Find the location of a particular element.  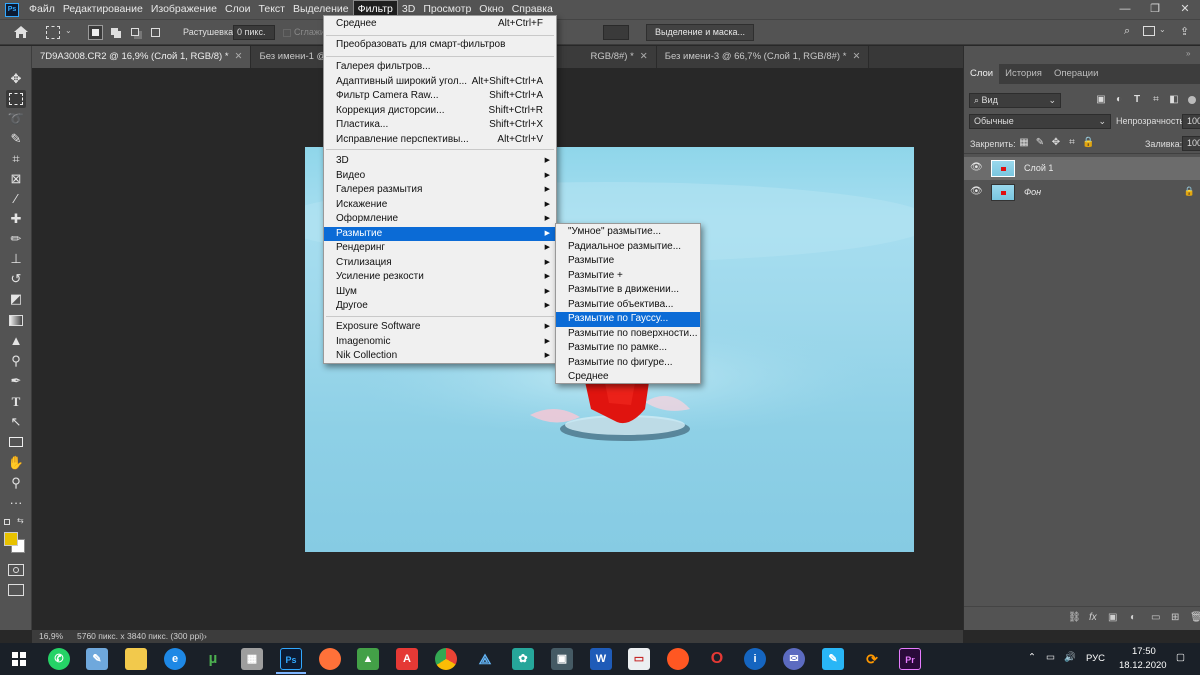

tab-document-4: Без имени-3 @ 66,7% (Слой 1, RGB/8#) * ✕ is located at coordinates (763, 57).